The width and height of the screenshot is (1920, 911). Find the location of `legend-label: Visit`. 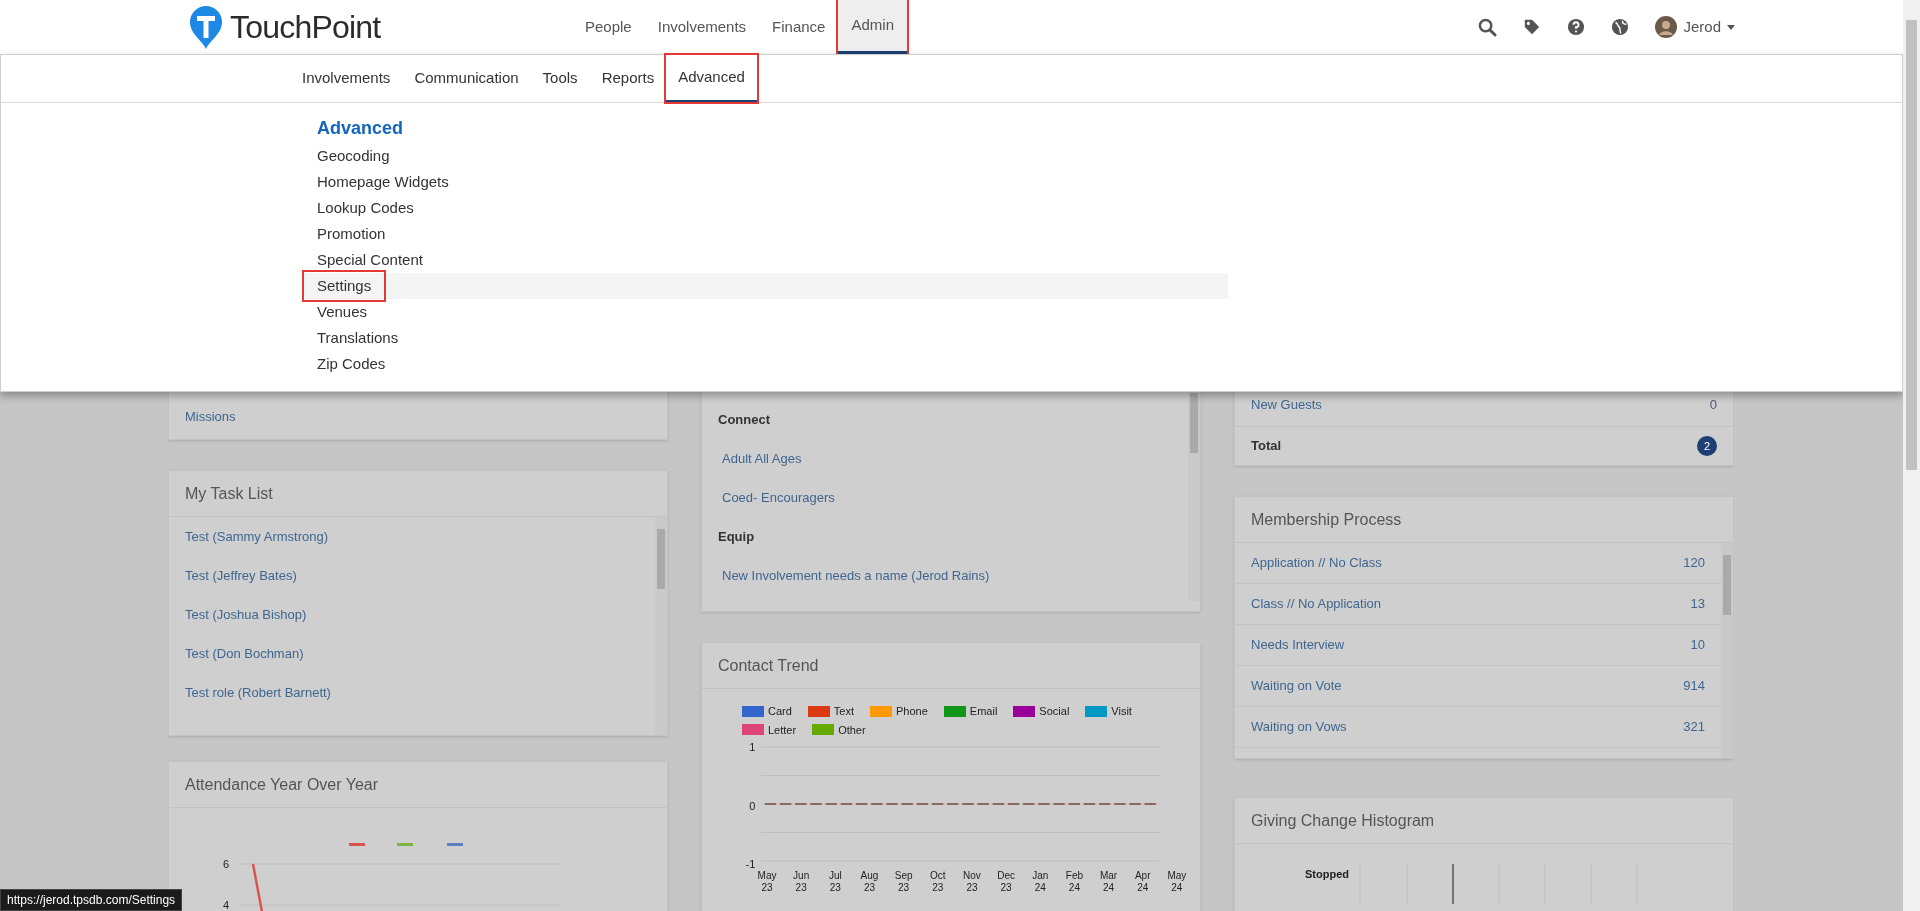

legend-label: Visit is located at coordinates (1121, 711).